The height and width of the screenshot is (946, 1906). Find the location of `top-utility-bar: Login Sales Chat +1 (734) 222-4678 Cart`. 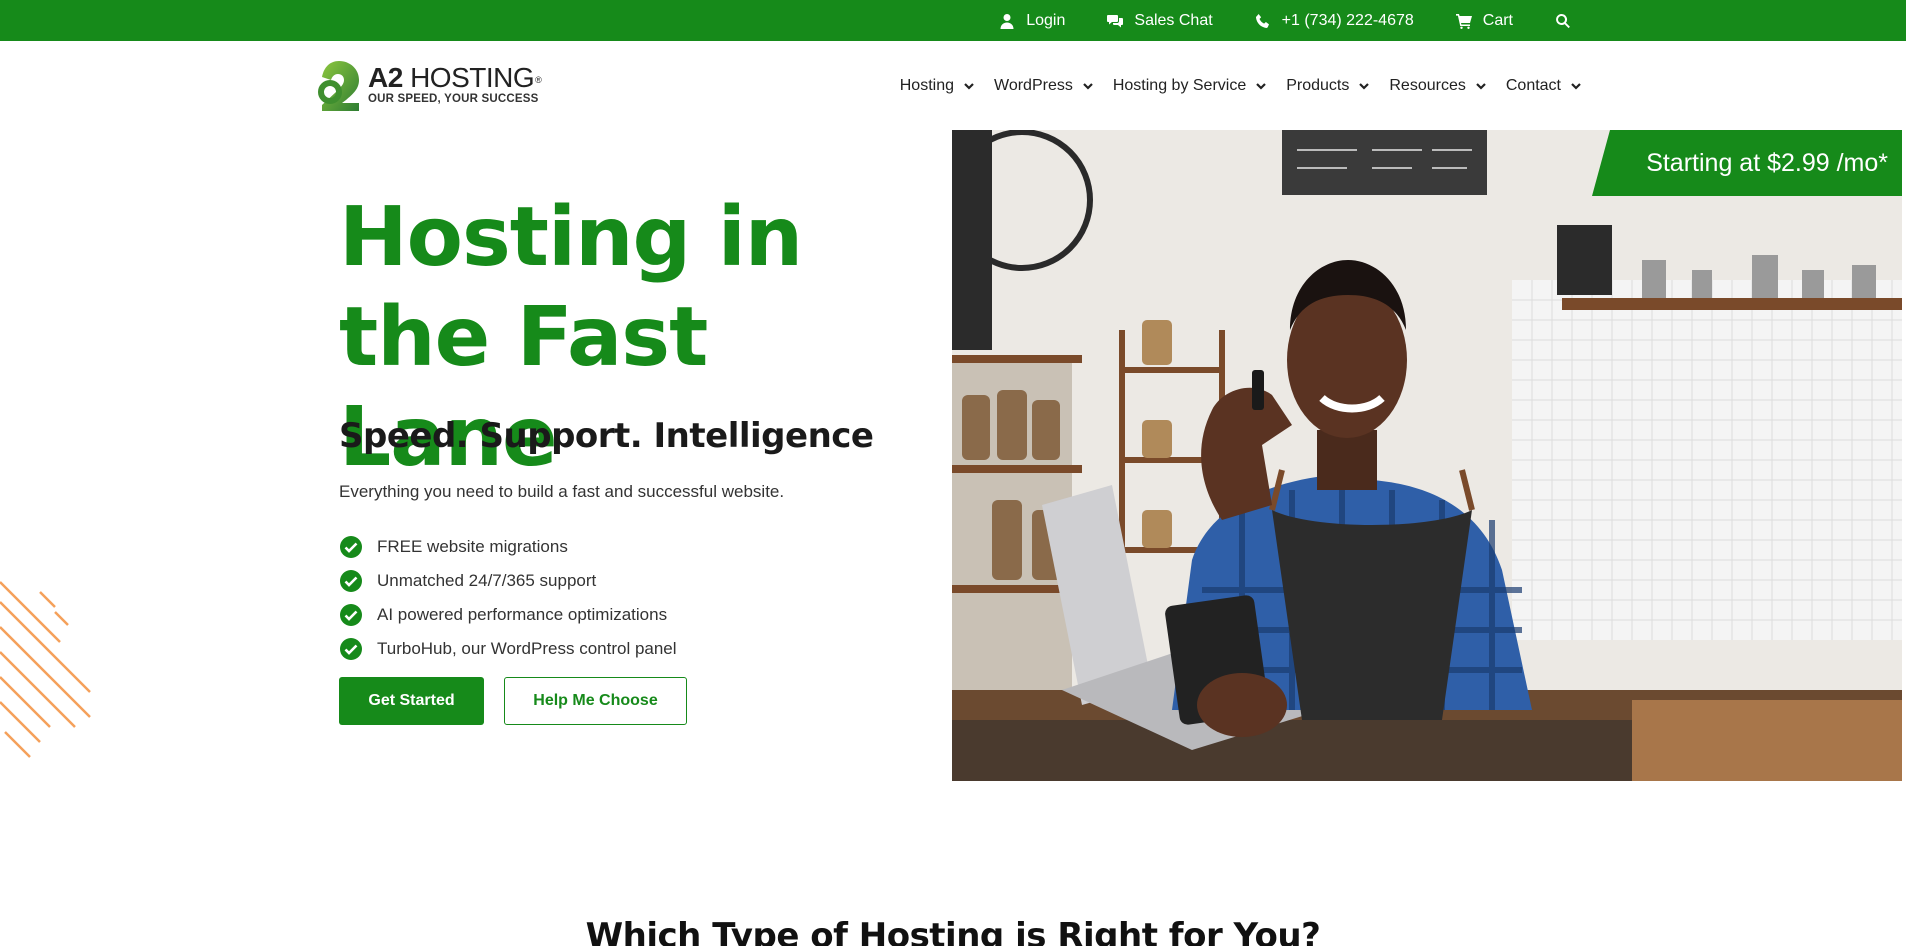

top-utility-bar: Login Sales Chat +1 (734) 222-4678 Cart is located at coordinates (953, 20).